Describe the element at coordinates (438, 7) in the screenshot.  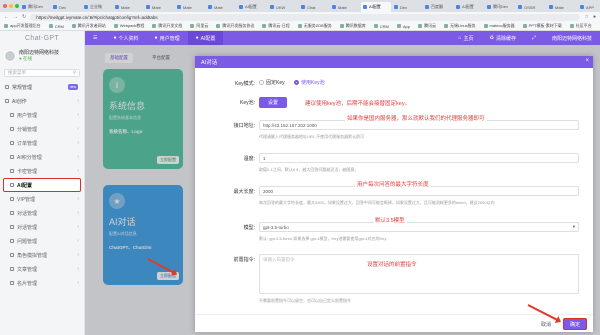
I see `browser-tab: 百度翻` at that location.